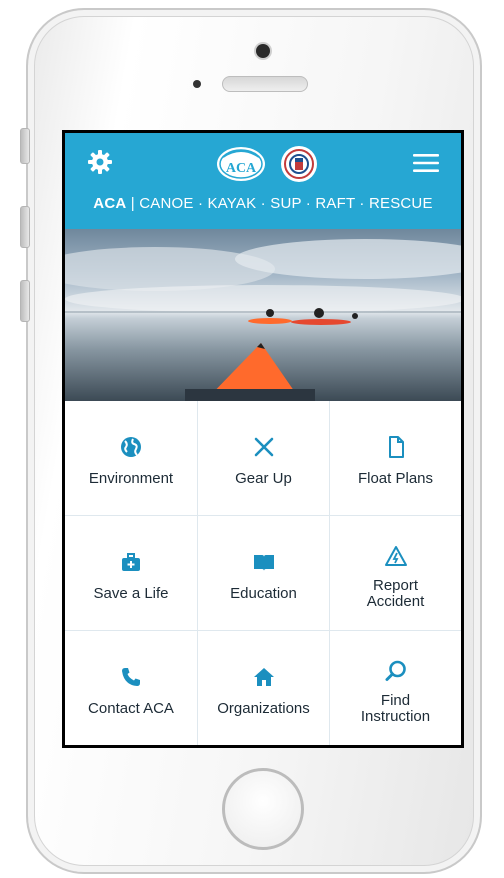 This screenshot has width=504, height=878. Describe the element at coordinates (100, 162) in the screenshot. I see `gear-icon` at that location.